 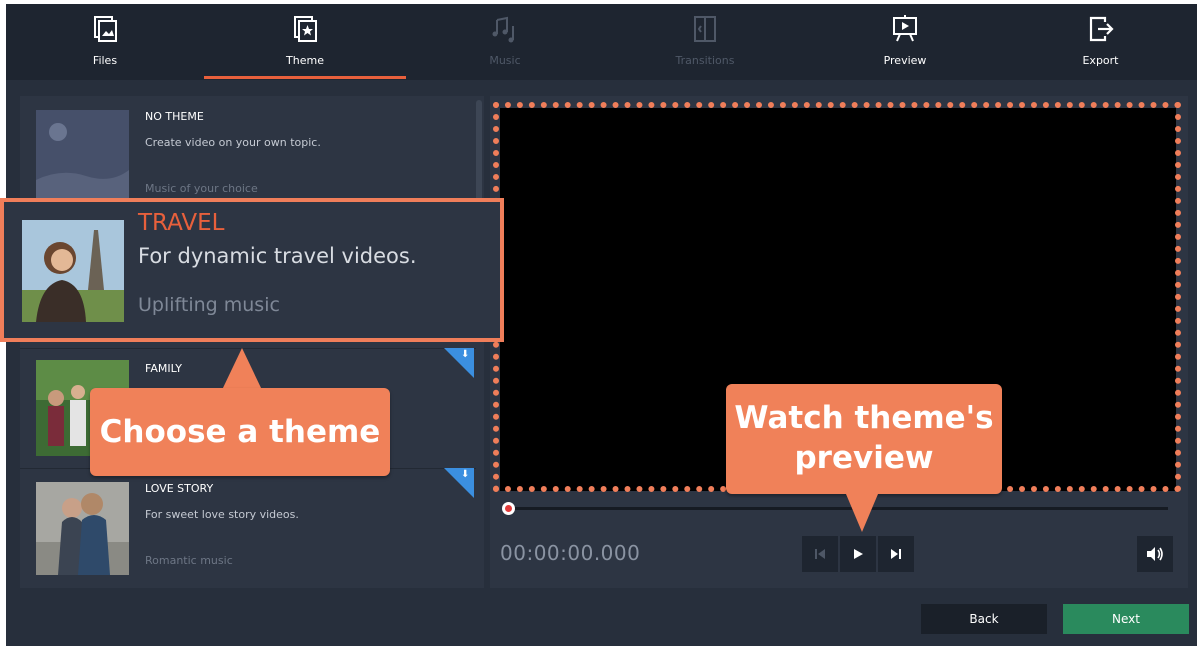 I want to click on files-icon, so click(x=105, y=29).